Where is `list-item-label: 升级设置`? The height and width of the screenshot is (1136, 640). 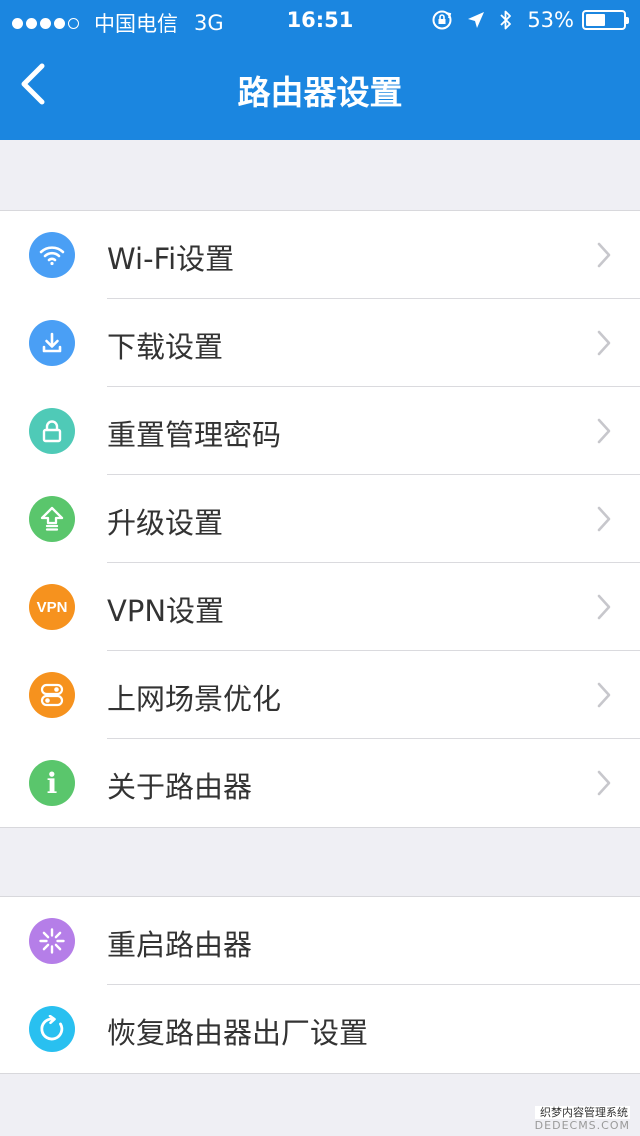 list-item-label: 升级设置 is located at coordinates (165, 523).